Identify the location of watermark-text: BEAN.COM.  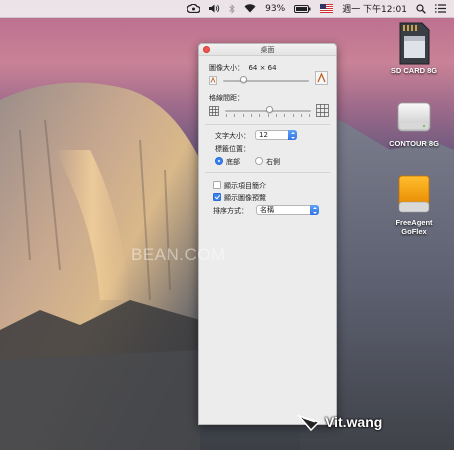
(178, 254).